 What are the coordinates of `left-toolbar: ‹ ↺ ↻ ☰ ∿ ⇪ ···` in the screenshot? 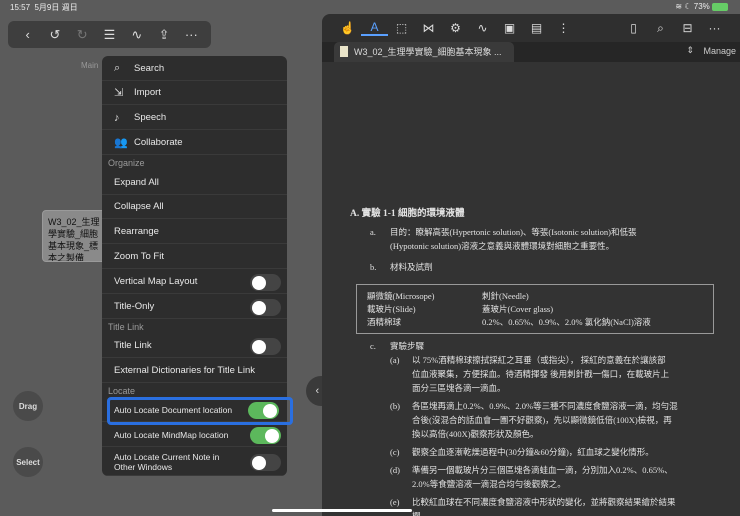 It's located at (109, 34).